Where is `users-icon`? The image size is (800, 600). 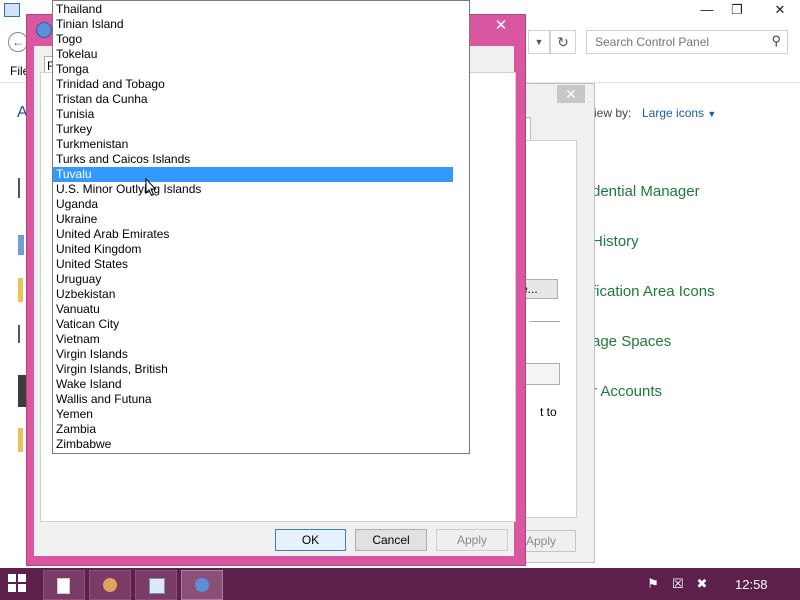 users-icon is located at coordinates (110, 585).